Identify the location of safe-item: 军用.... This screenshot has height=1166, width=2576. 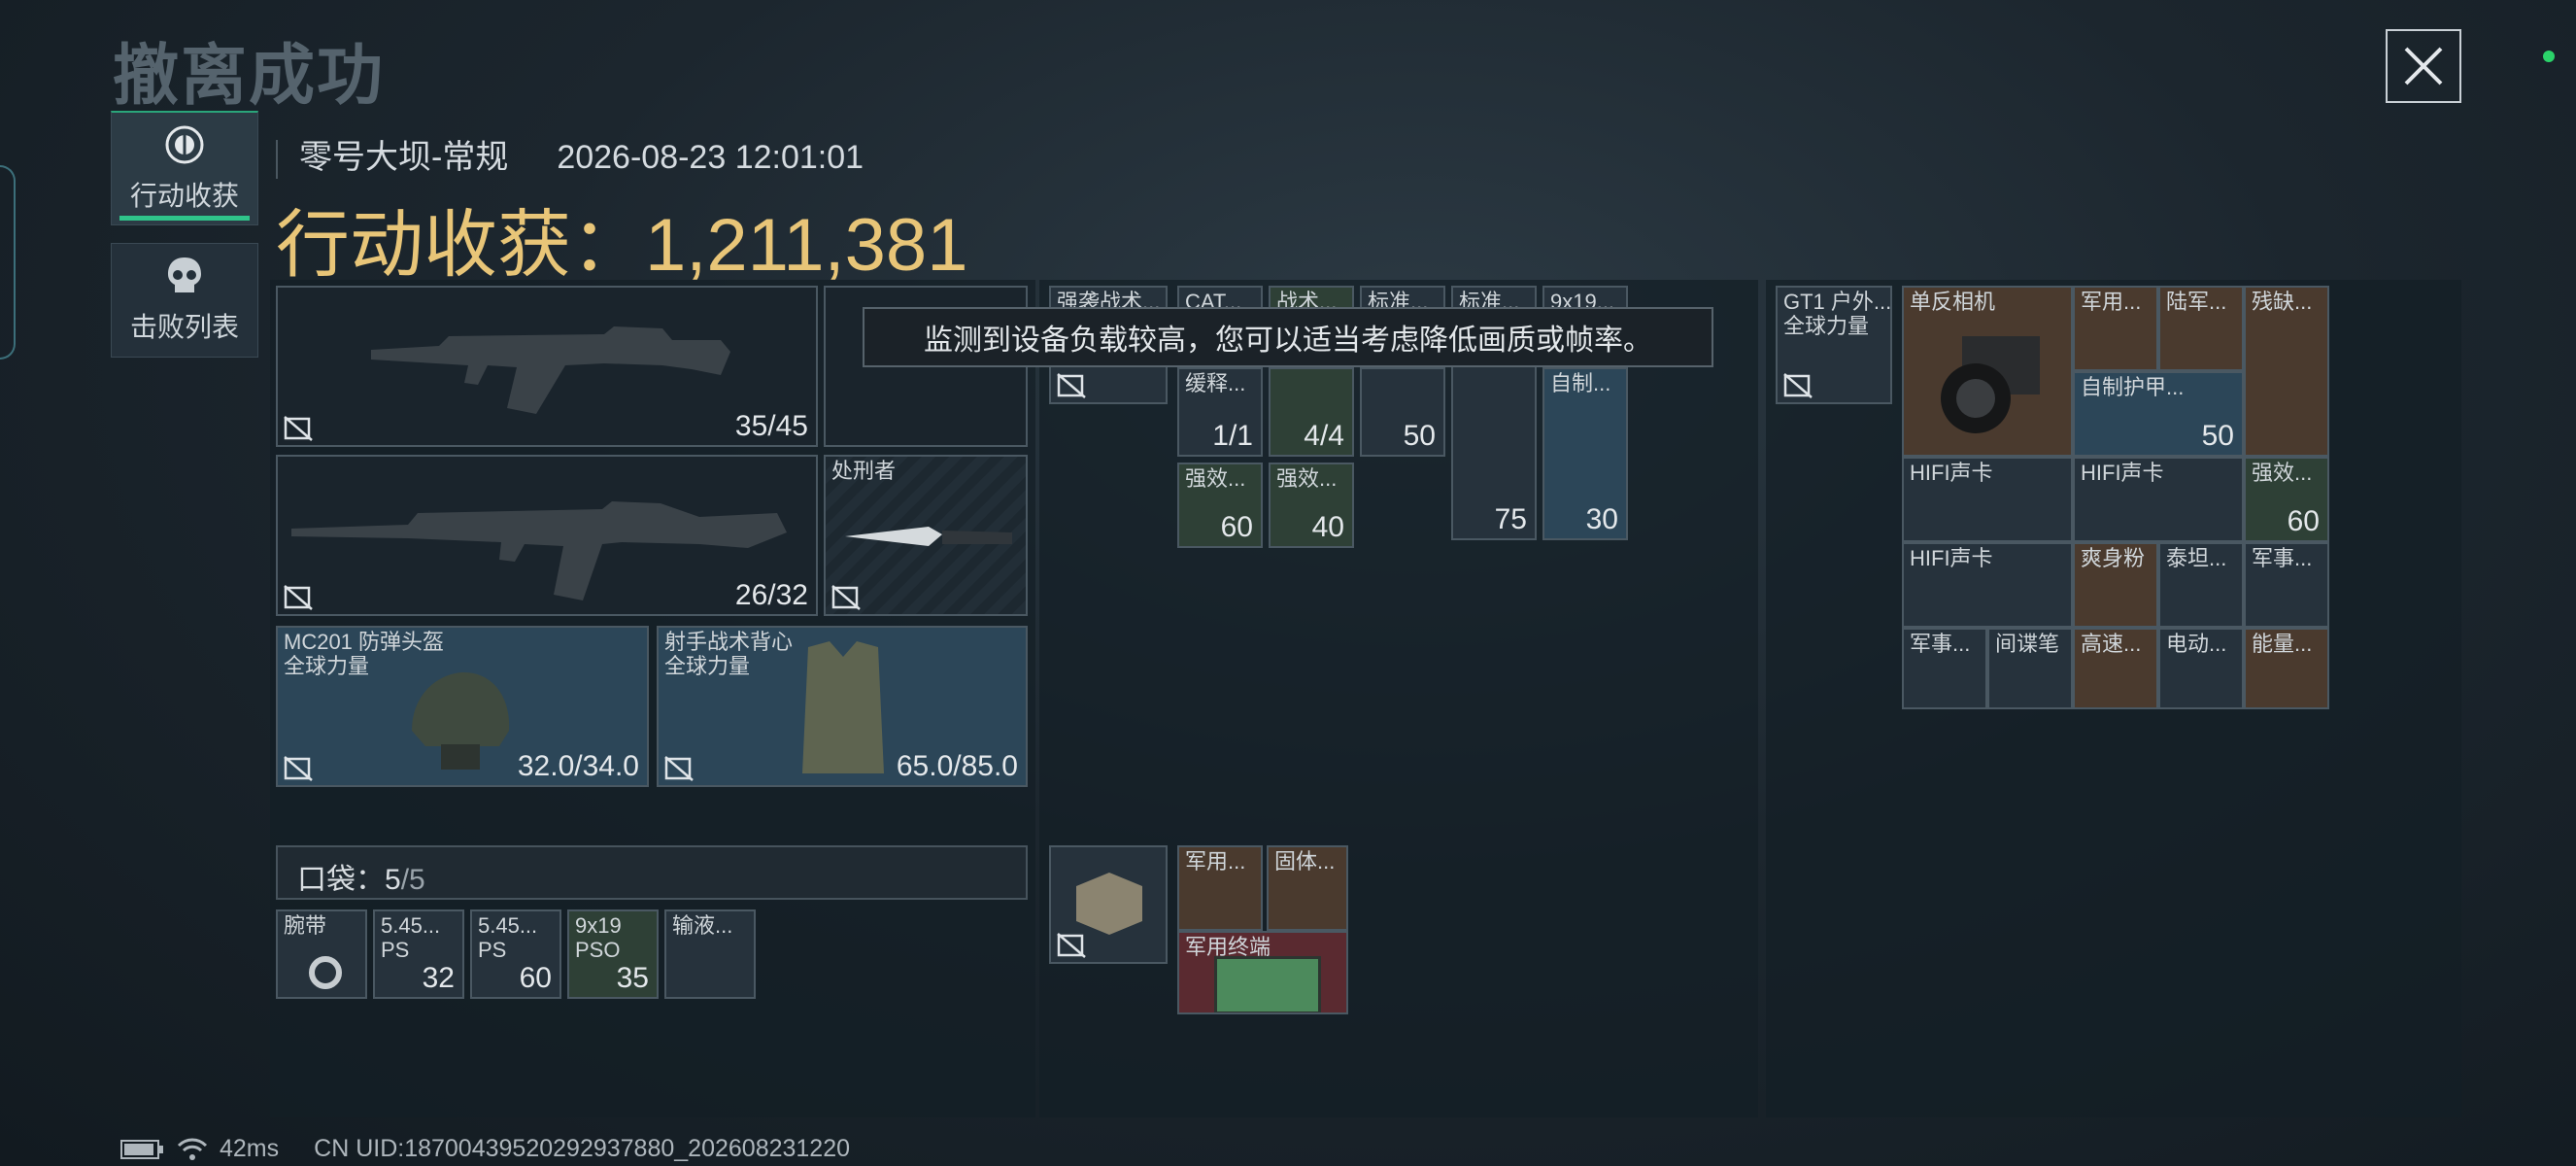
(1220, 888).